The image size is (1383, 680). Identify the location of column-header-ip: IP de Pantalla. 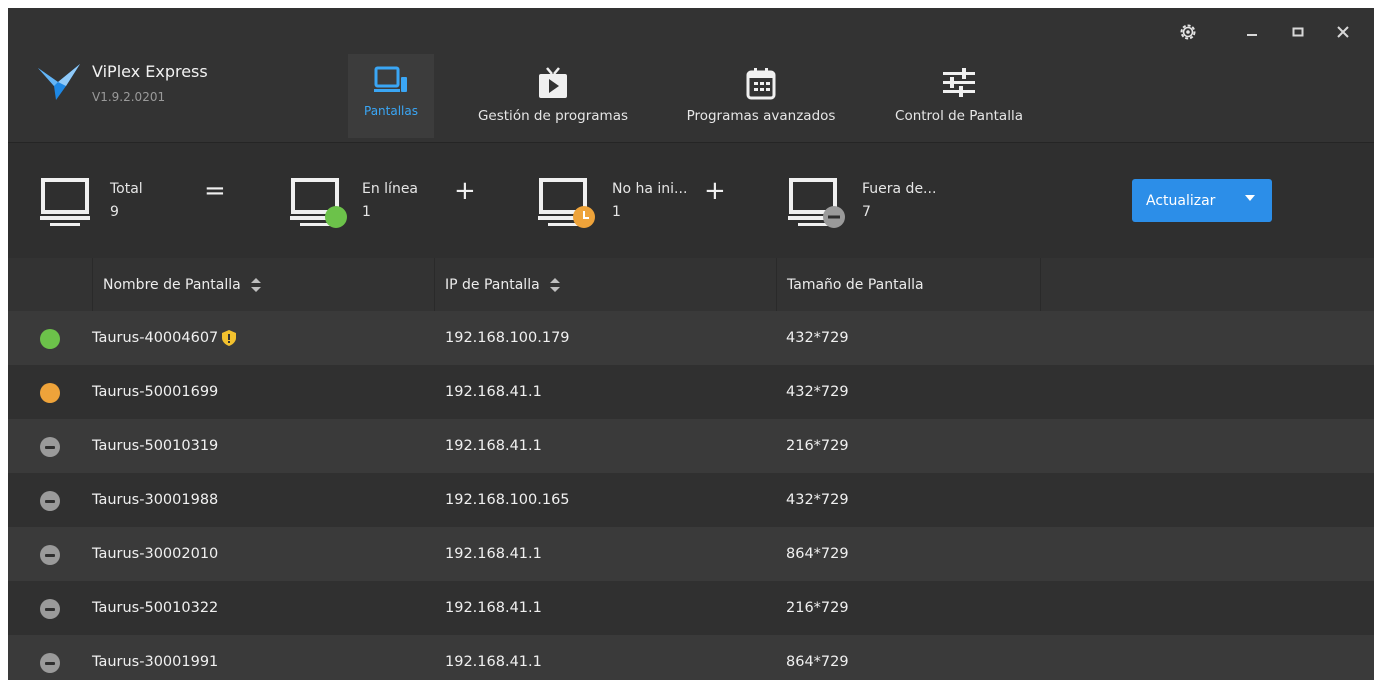
(605, 284).